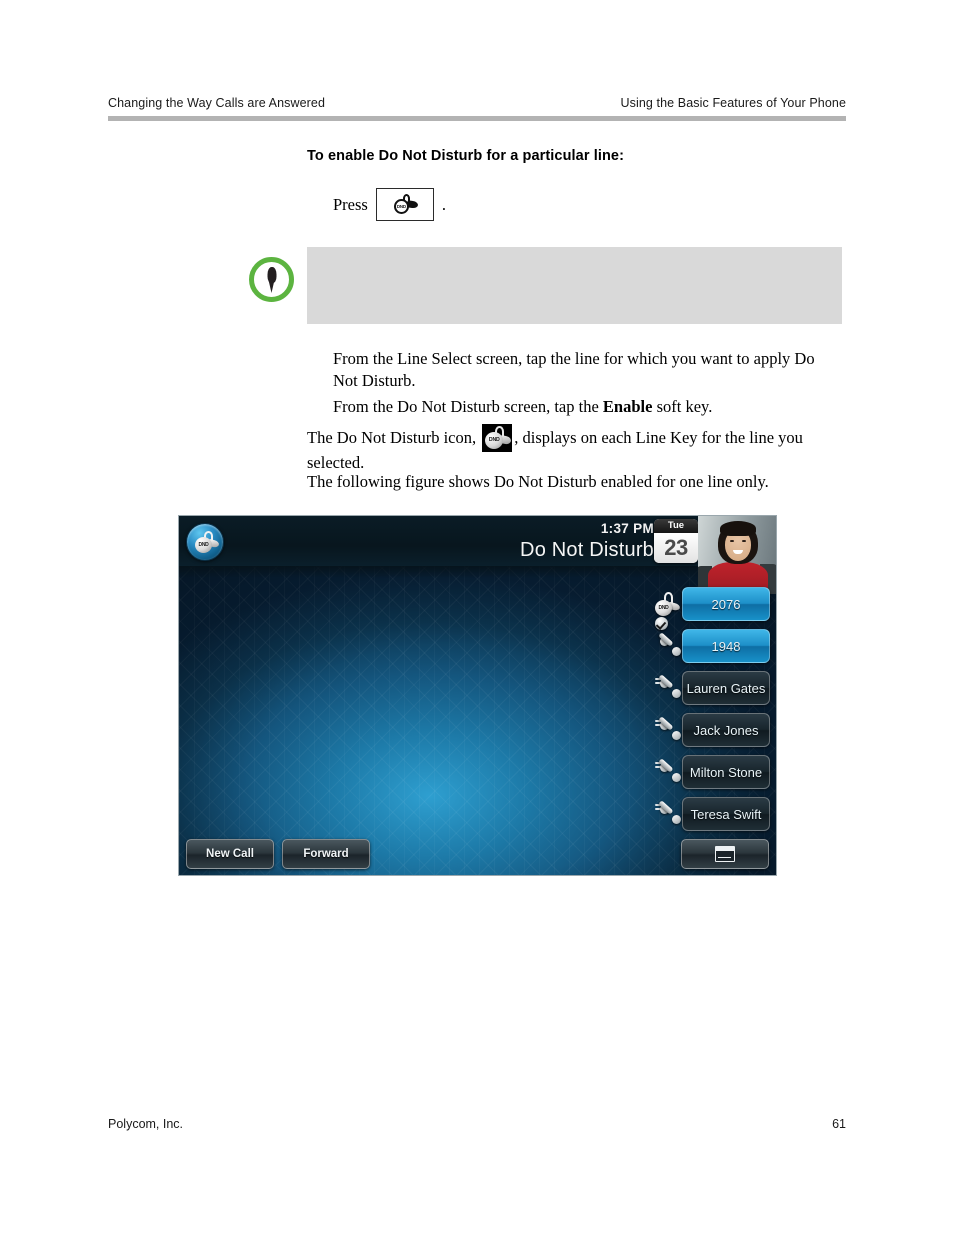 This screenshot has width=954, height=1235. Describe the element at coordinates (587, 550) in the screenshot. I see `phone-title: Do Not Disturb` at that location.